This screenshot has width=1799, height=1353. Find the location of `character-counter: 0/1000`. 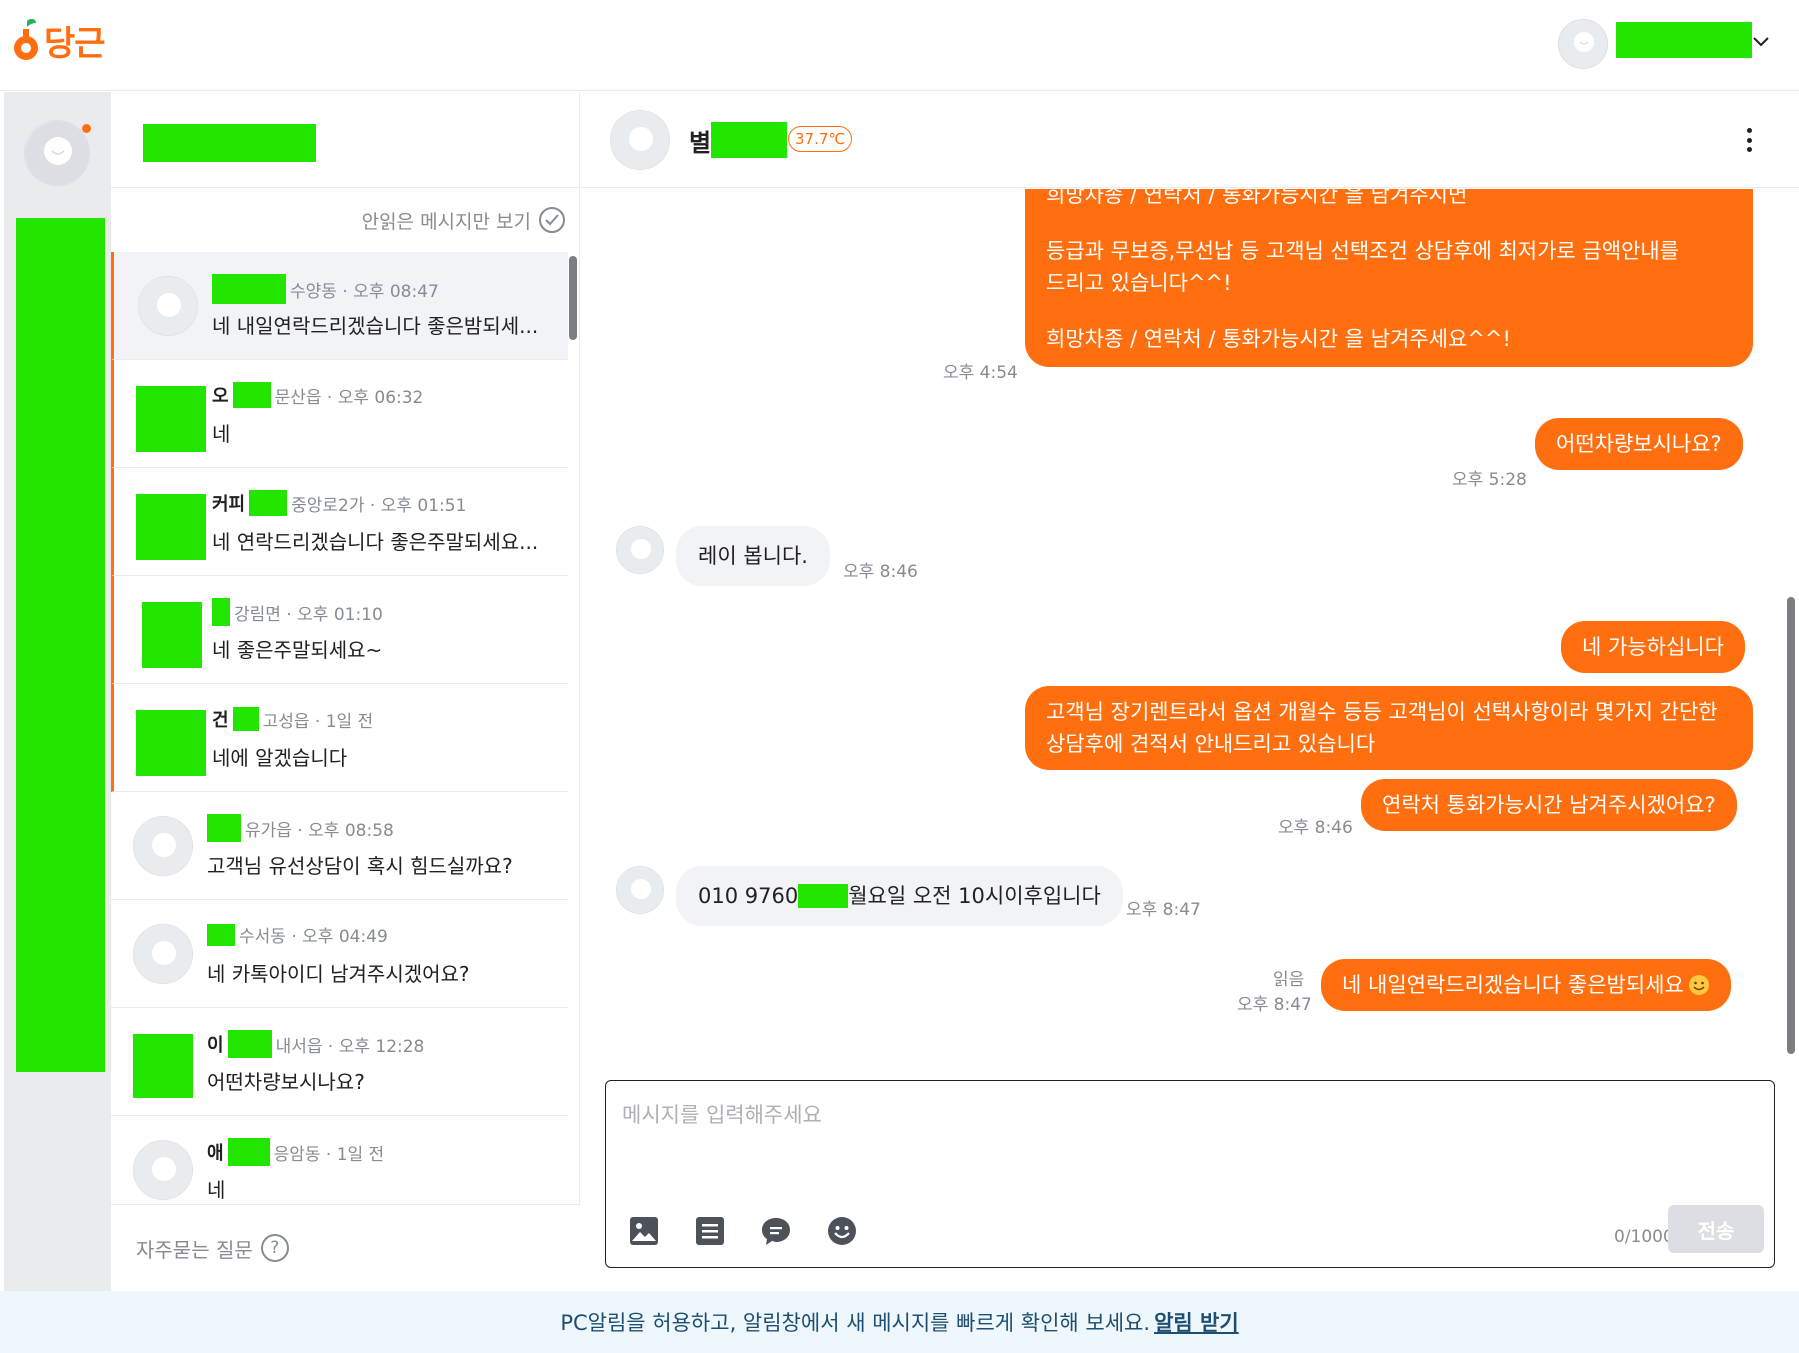

character-counter: 0/1000 is located at coordinates (1644, 1237).